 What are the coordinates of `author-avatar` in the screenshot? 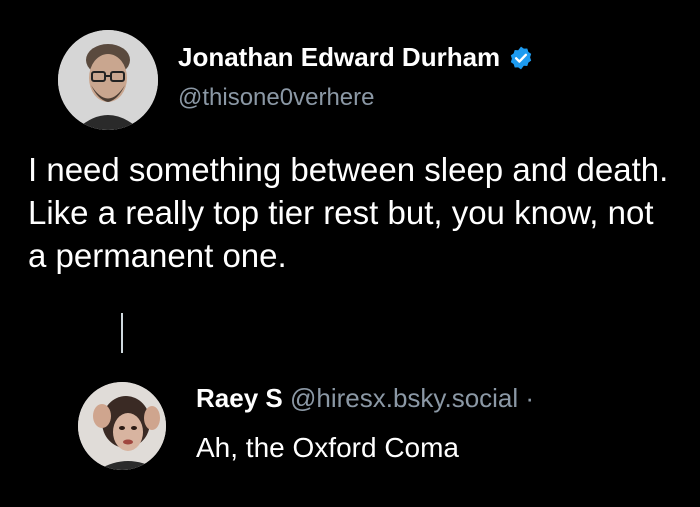 It's located at (108, 80).